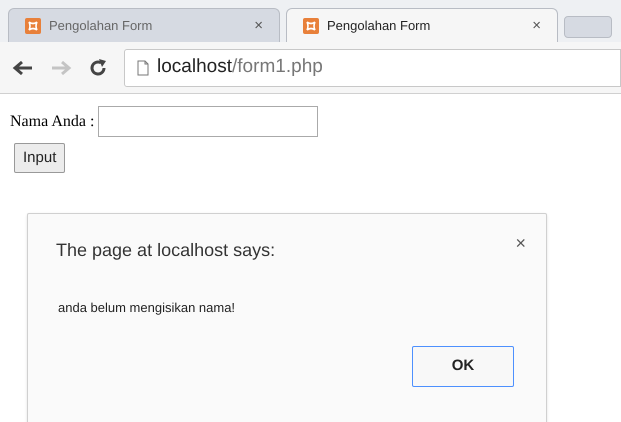 The width and height of the screenshot is (621, 422). Describe the element at coordinates (98, 68) in the screenshot. I see `reload-icon` at that location.